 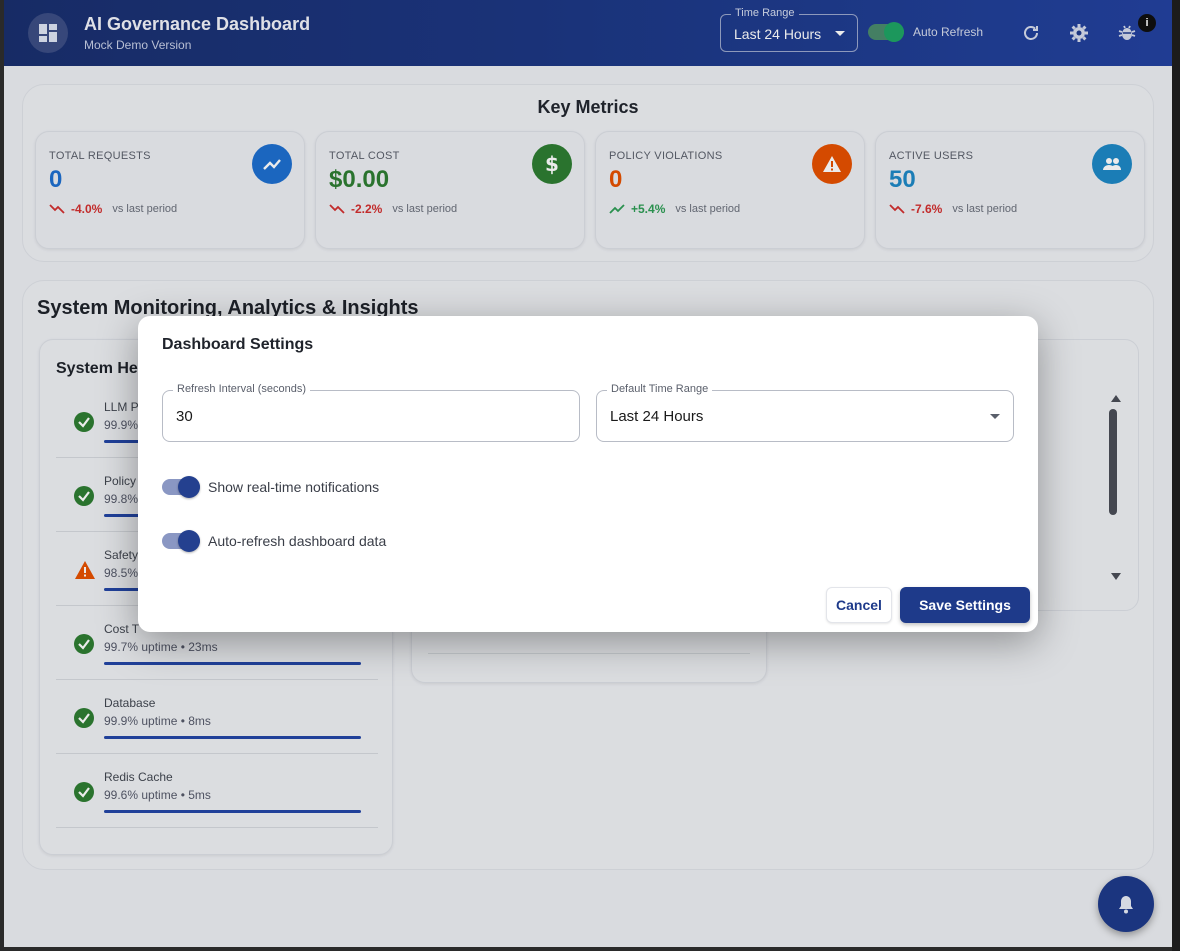 I want to click on default-time-range-label: Default Time Range, so click(x=660, y=389).